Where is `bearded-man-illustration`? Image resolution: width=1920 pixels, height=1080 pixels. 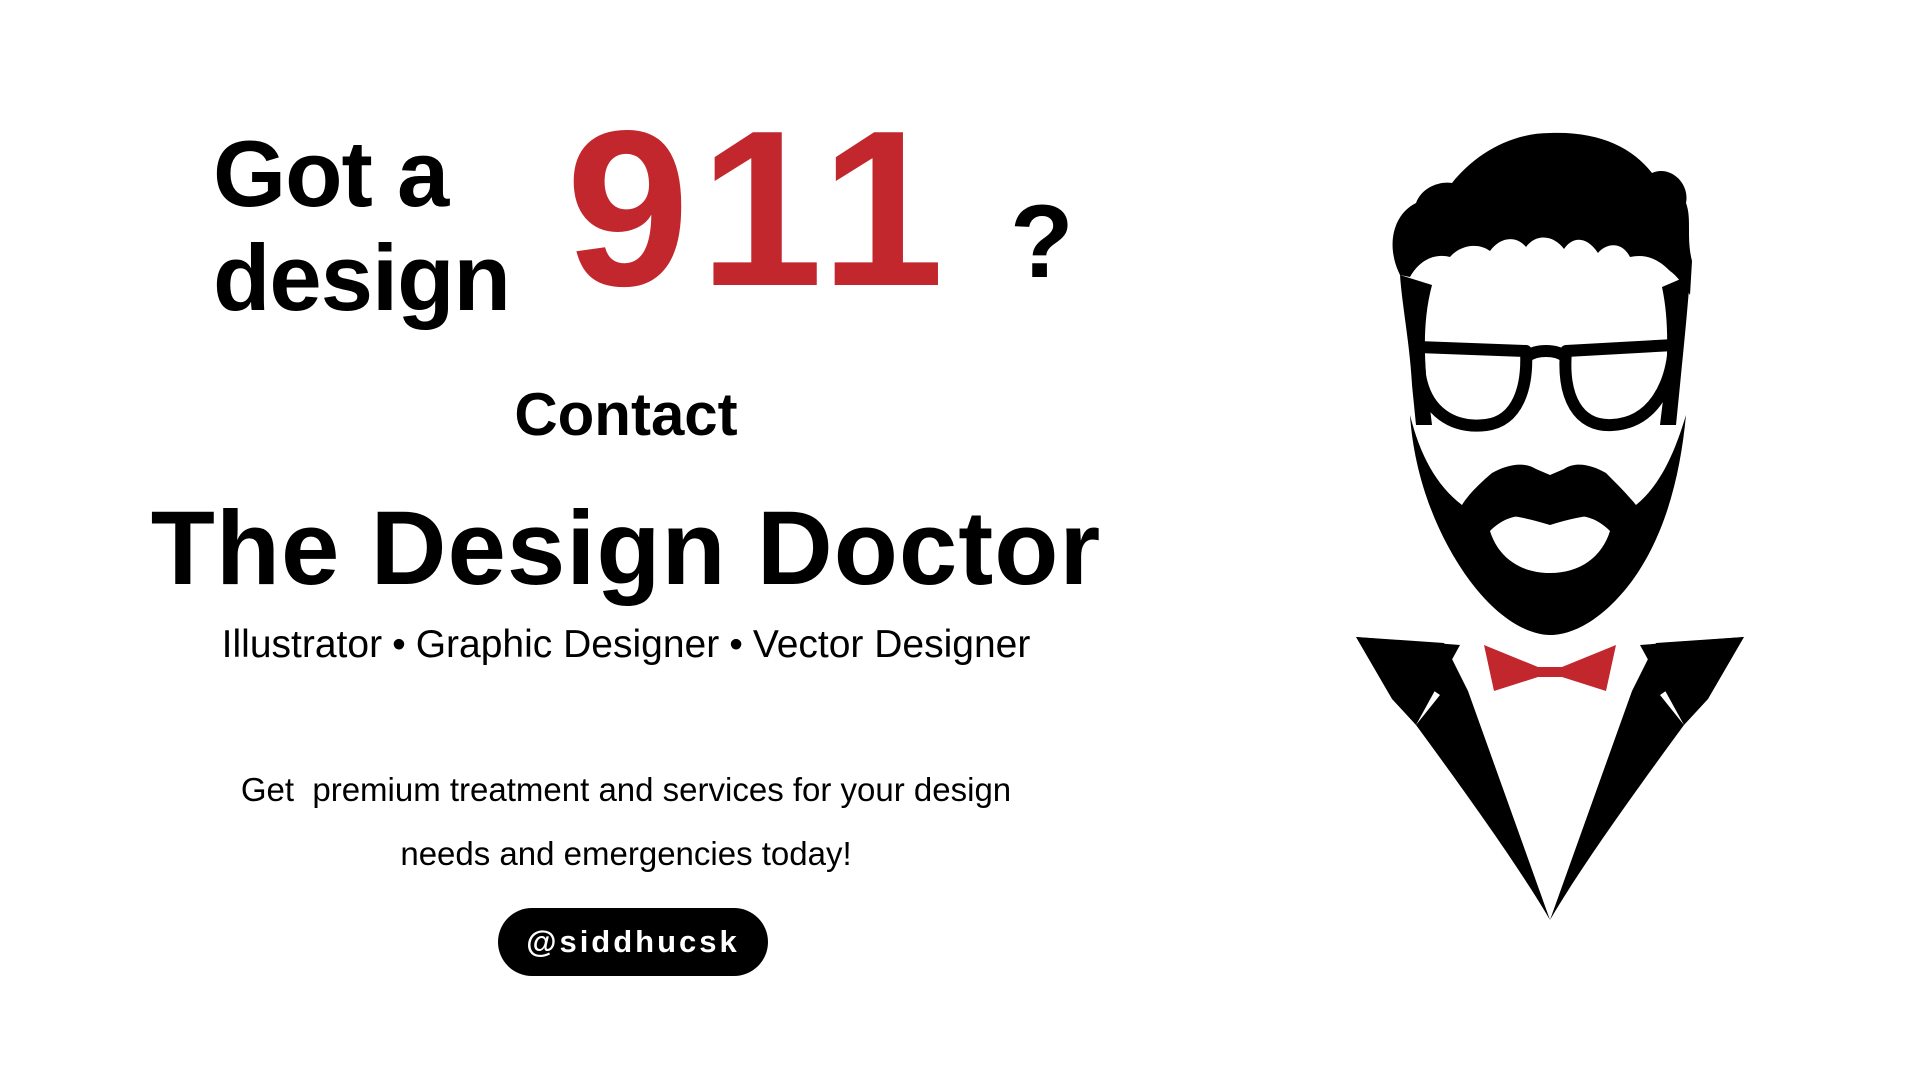 bearded-man-illustration is located at coordinates (1550, 526).